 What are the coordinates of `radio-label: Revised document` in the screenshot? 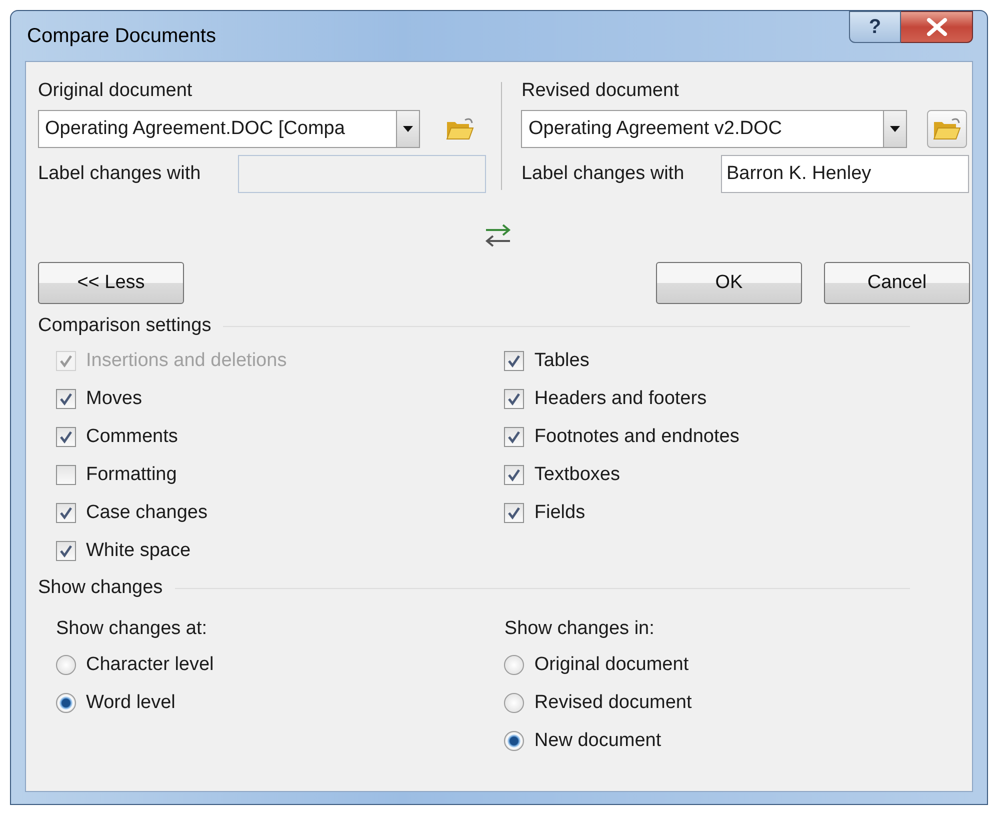 It's located at (613, 703).